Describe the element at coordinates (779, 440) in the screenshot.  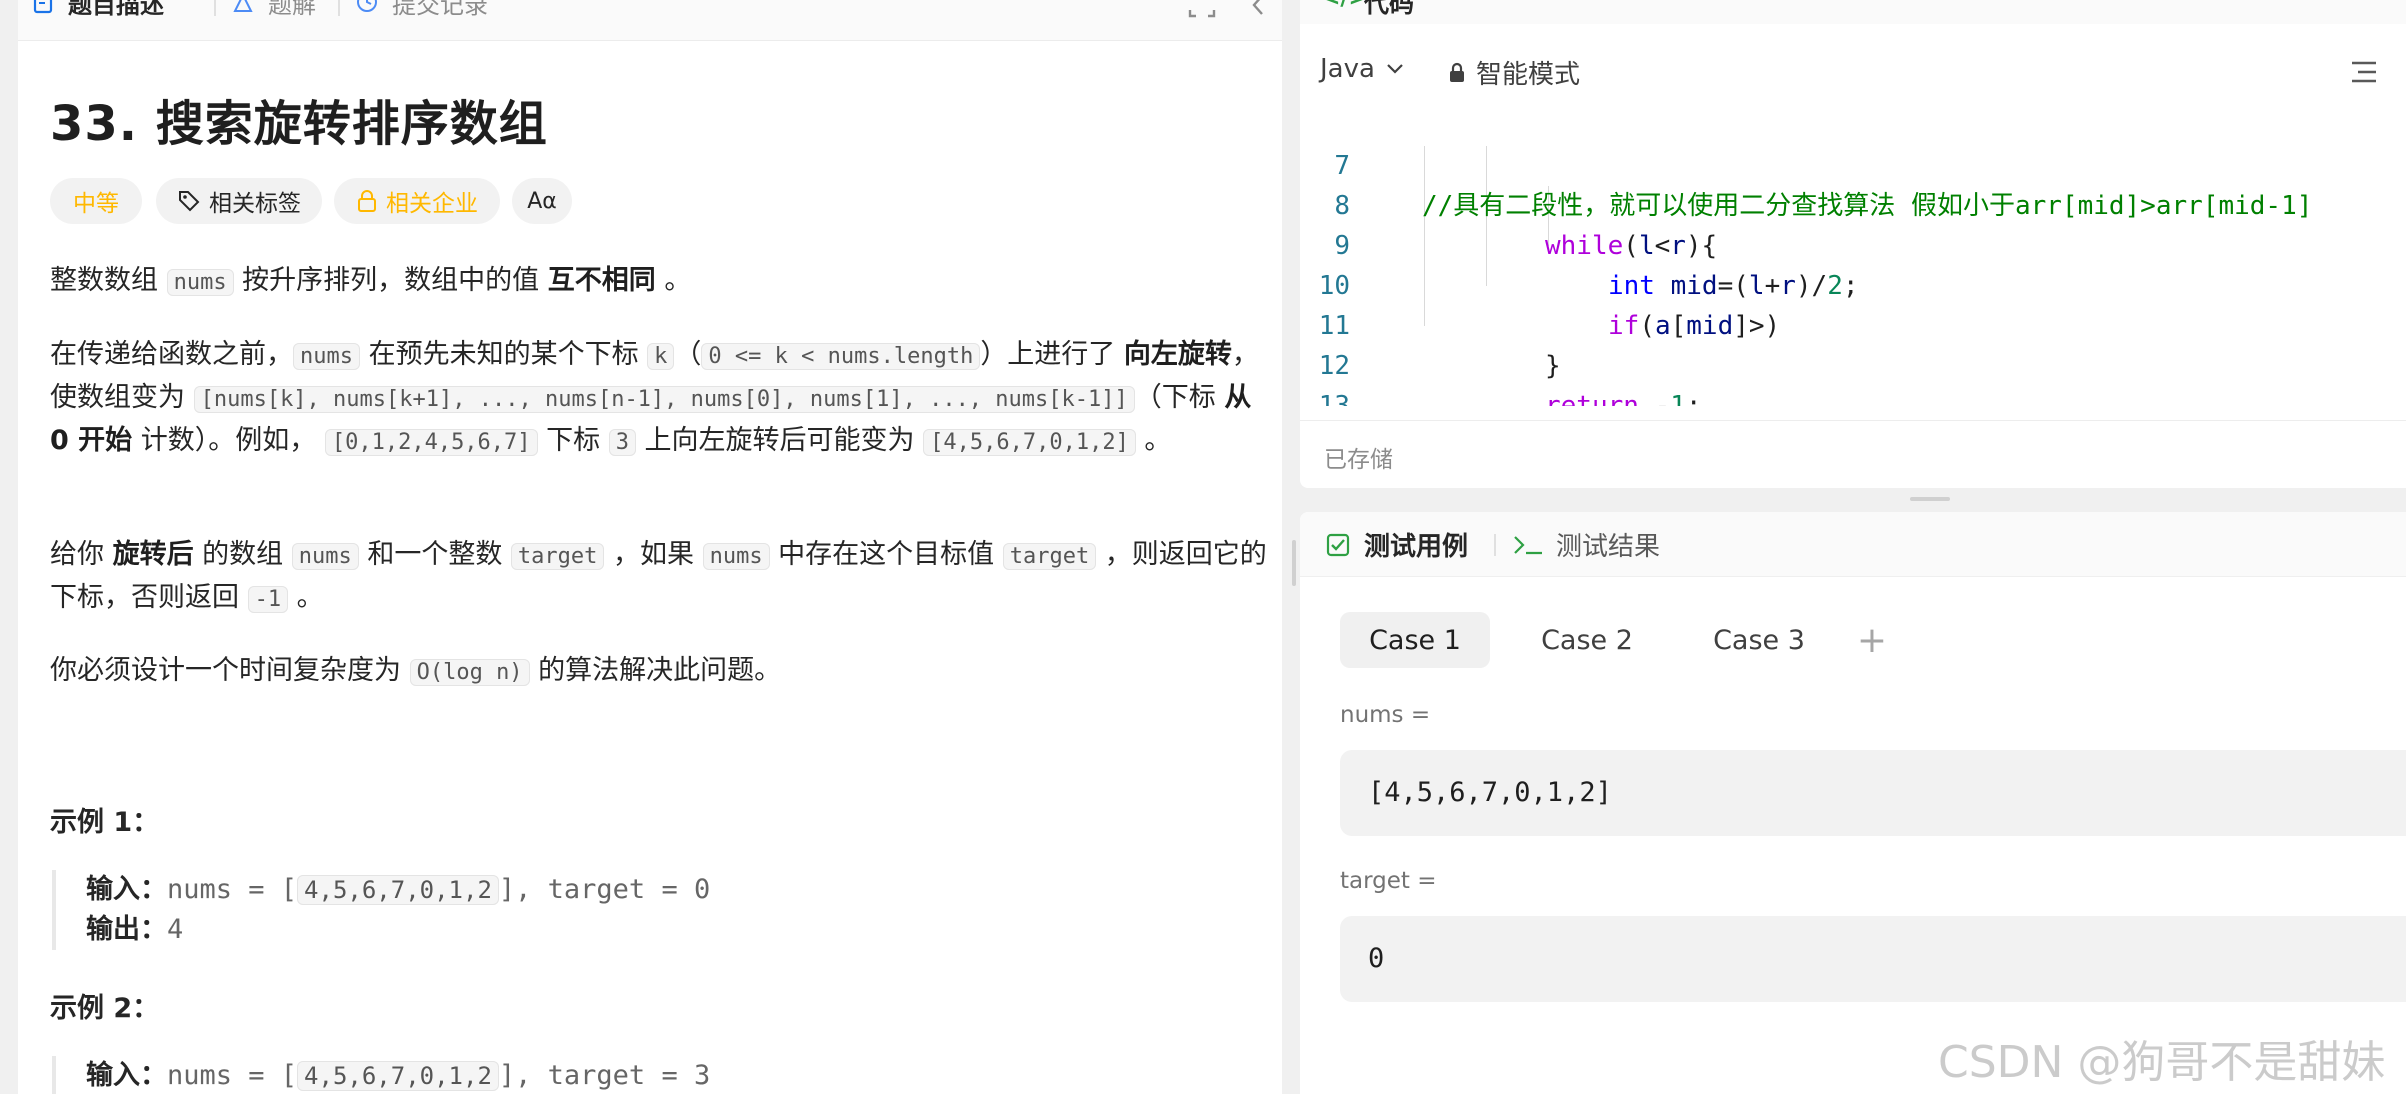
I see `text: 上向左旋转后可能变为` at that location.